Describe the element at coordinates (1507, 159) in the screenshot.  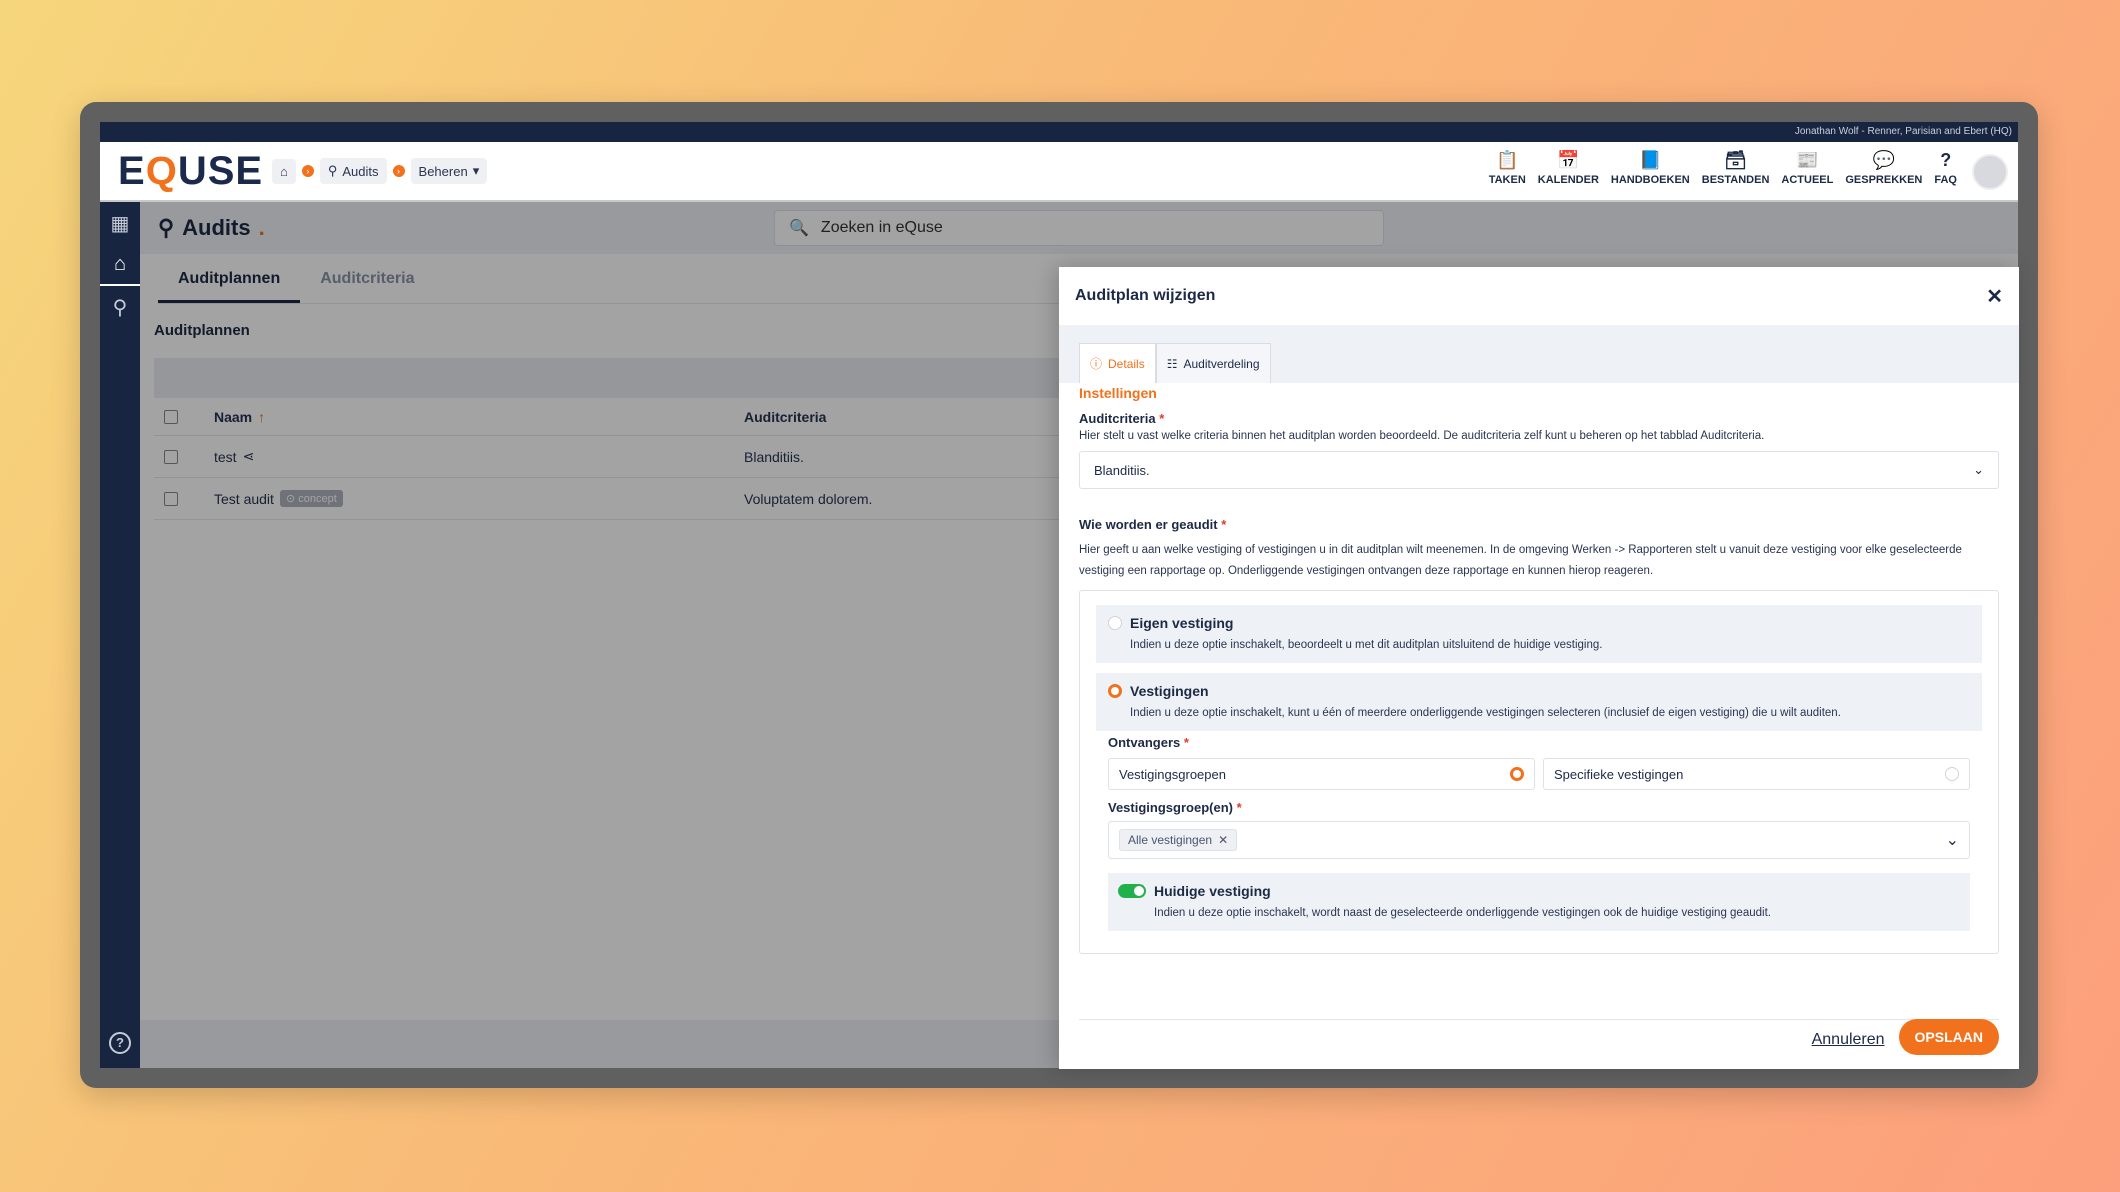
I see `clipboard-icon: 📋` at that location.